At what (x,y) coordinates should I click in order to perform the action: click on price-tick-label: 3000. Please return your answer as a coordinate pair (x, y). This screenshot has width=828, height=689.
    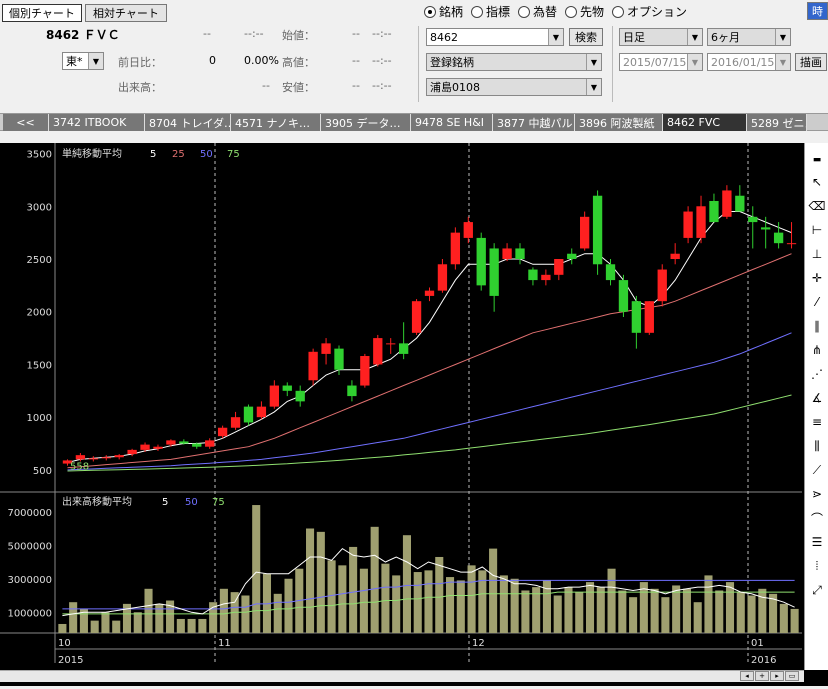
    Looking at the image, I should click on (39, 207).